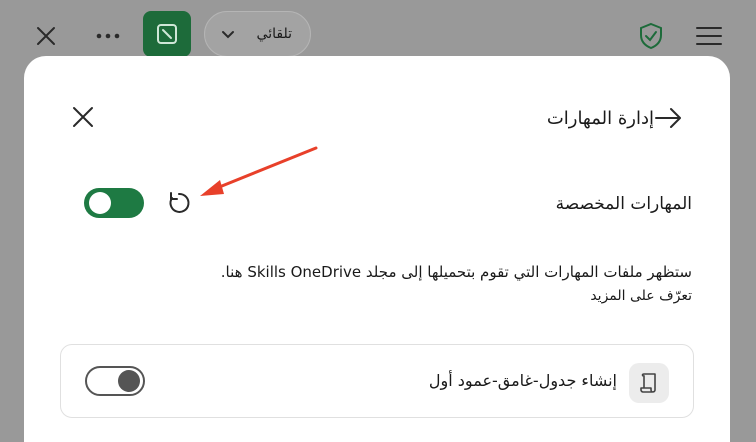 This screenshot has height=442, width=756. Describe the element at coordinates (623, 204) in the screenshot. I see `custom-skills-label: المهارات المخصصة` at that location.